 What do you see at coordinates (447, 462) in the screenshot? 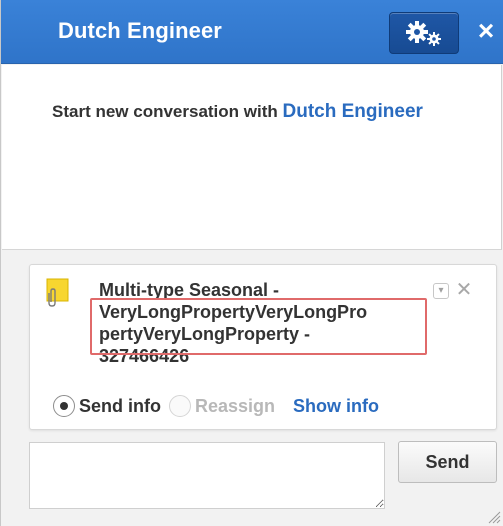
I see `send-button: Send` at bounding box center [447, 462].